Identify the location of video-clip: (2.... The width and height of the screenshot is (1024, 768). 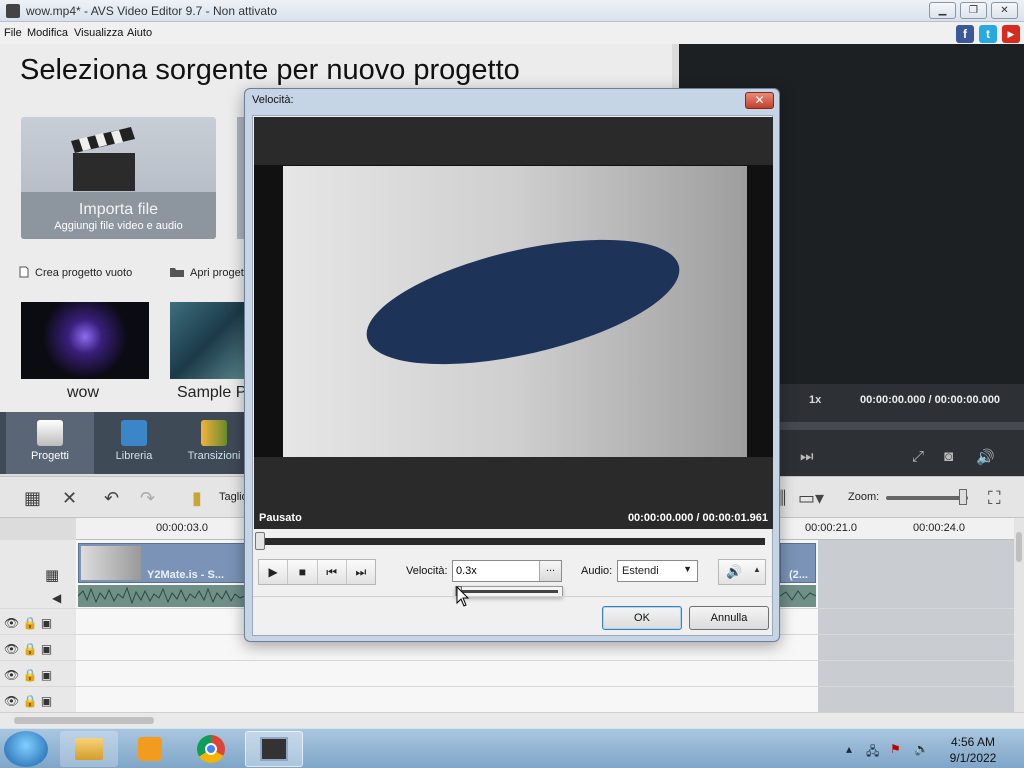
(798, 563).